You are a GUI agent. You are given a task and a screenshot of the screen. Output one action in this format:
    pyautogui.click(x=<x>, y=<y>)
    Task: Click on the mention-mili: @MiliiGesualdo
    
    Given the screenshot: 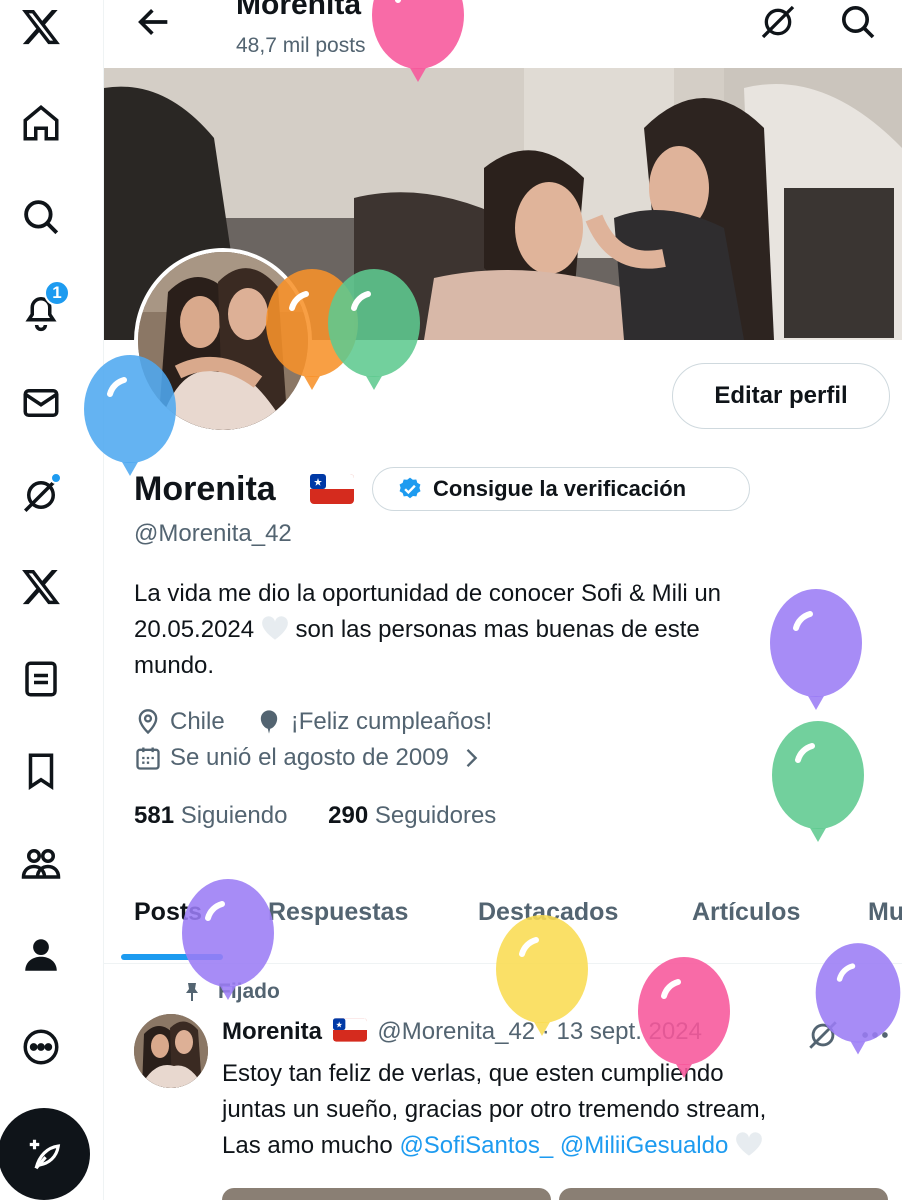 What is the action you would take?
    pyautogui.click(x=644, y=1145)
    